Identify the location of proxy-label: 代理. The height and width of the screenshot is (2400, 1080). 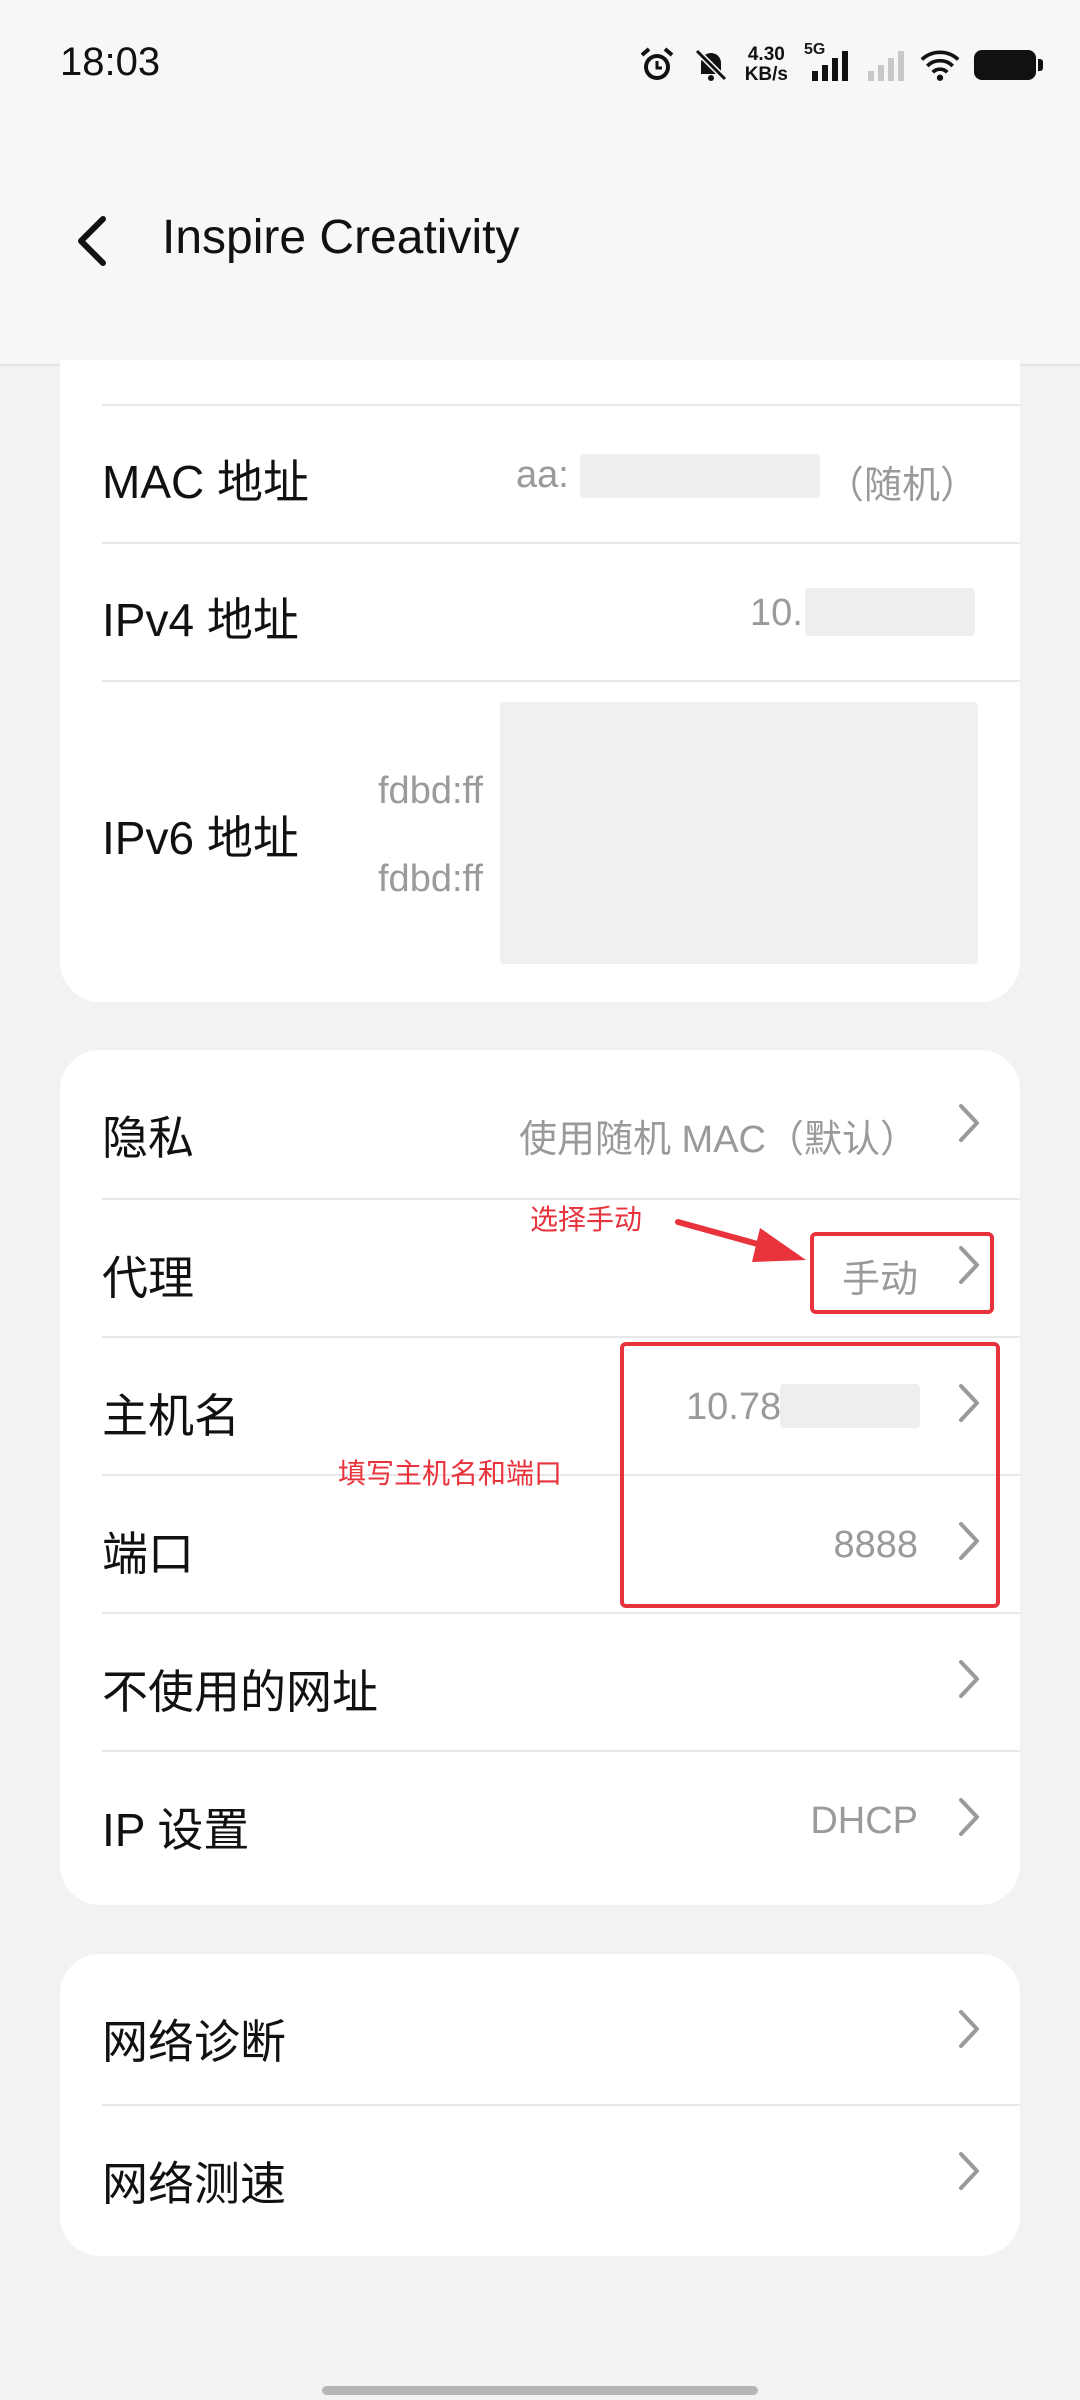
(148, 1278).